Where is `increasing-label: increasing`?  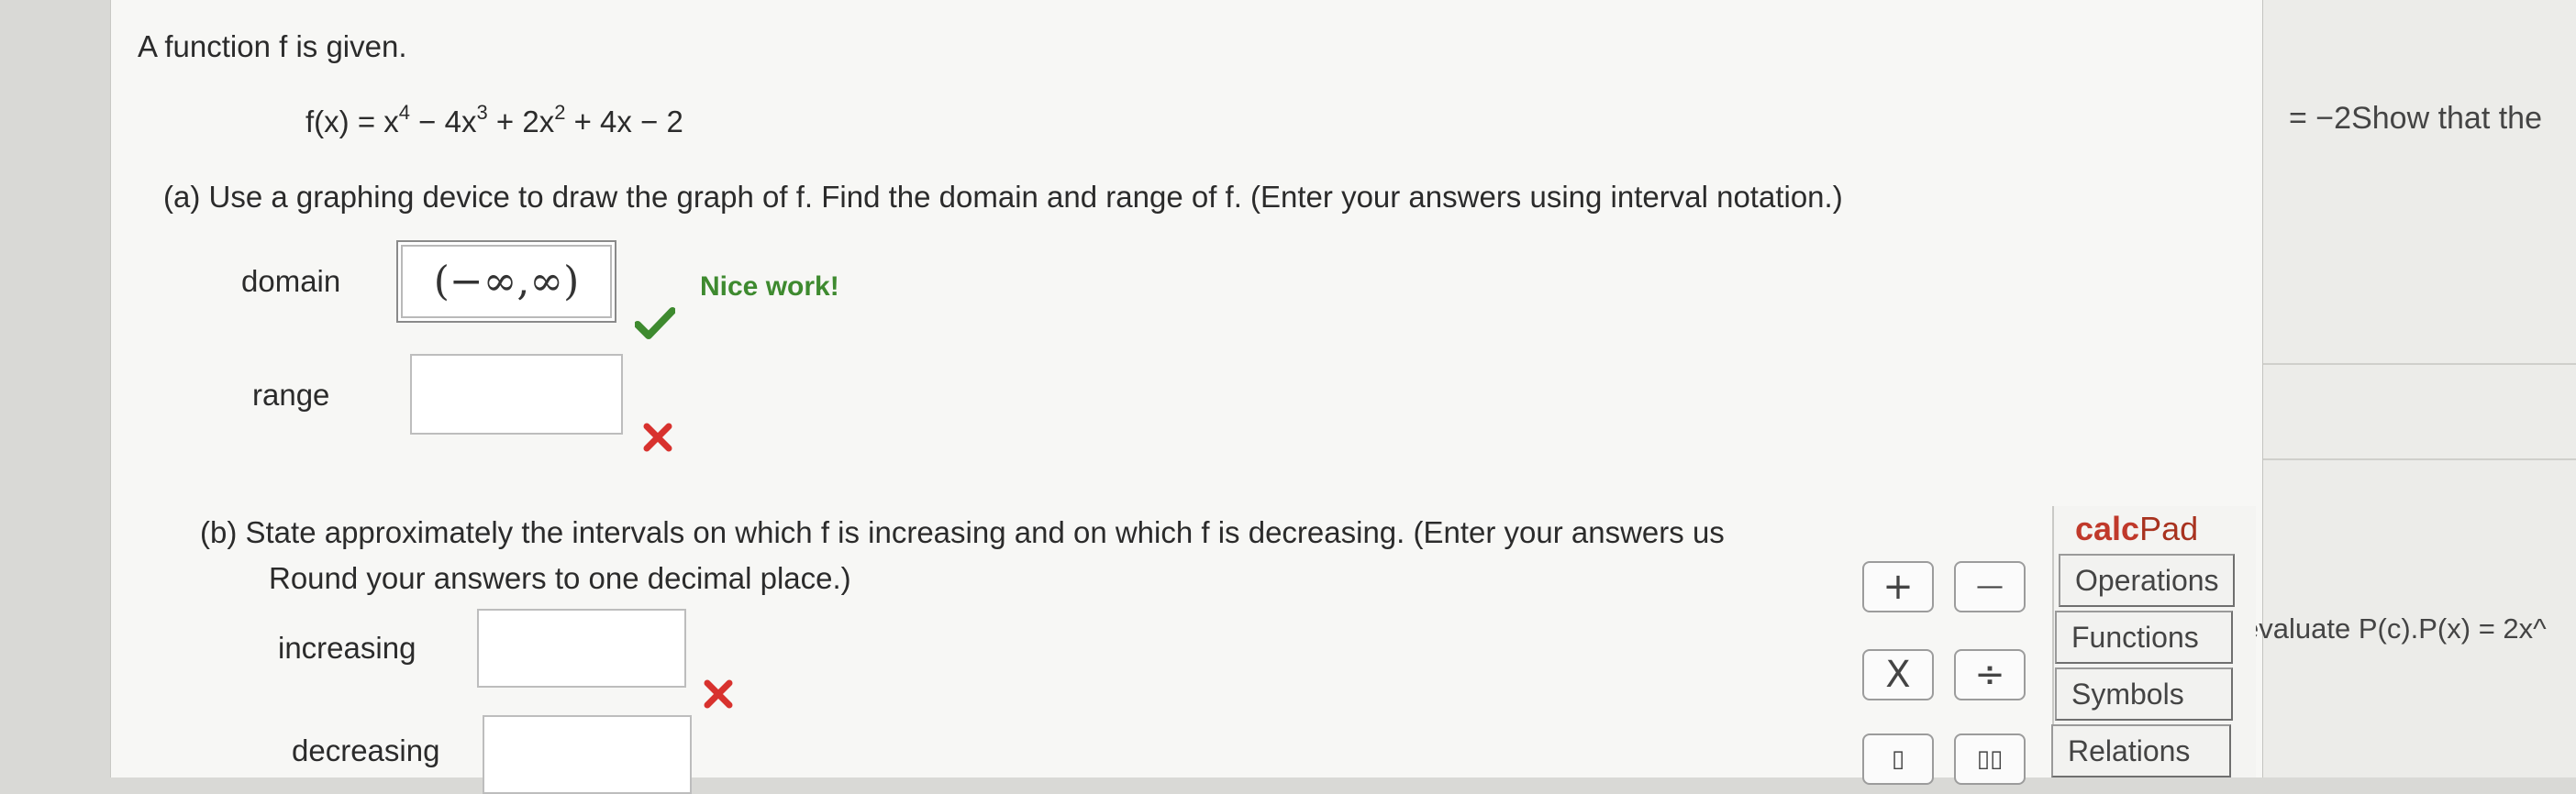
increasing-label: increasing is located at coordinates (347, 648).